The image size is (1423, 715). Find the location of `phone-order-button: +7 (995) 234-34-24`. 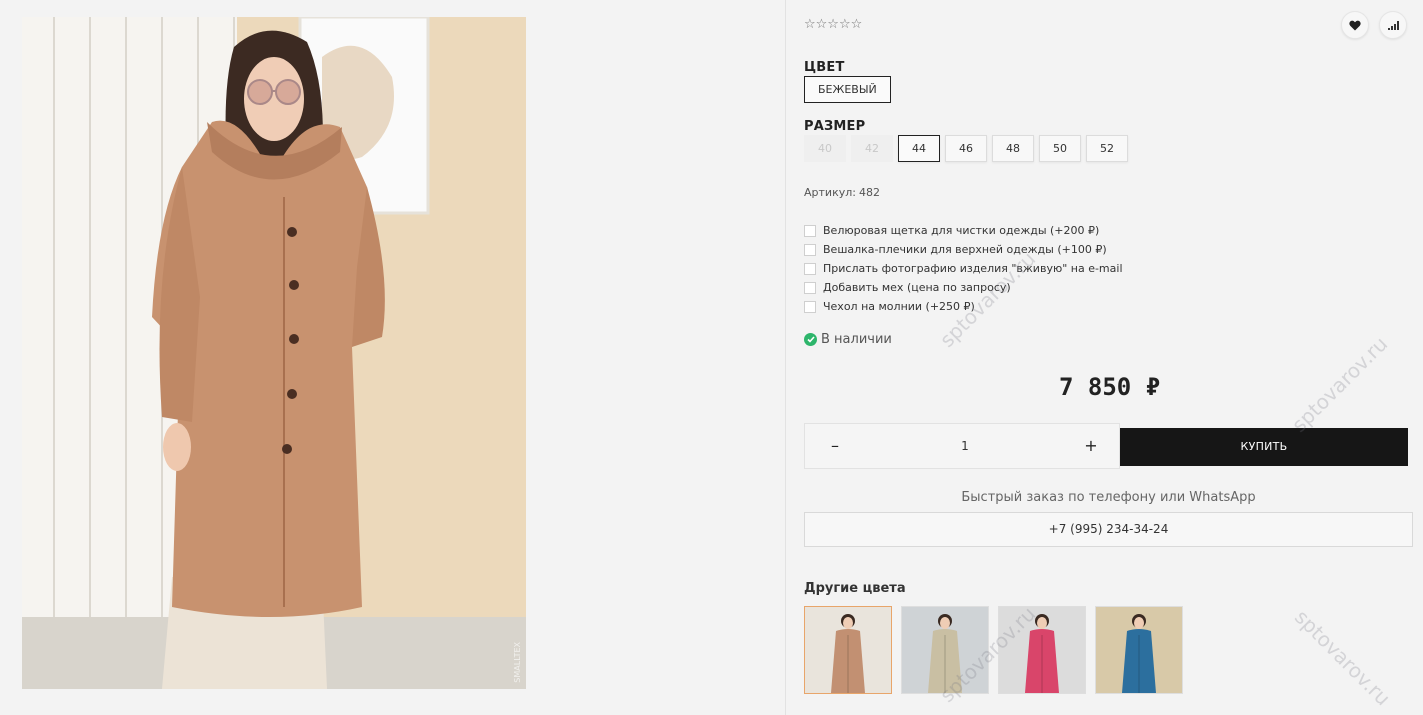

phone-order-button: +7 (995) 234-34-24 is located at coordinates (1108, 529).